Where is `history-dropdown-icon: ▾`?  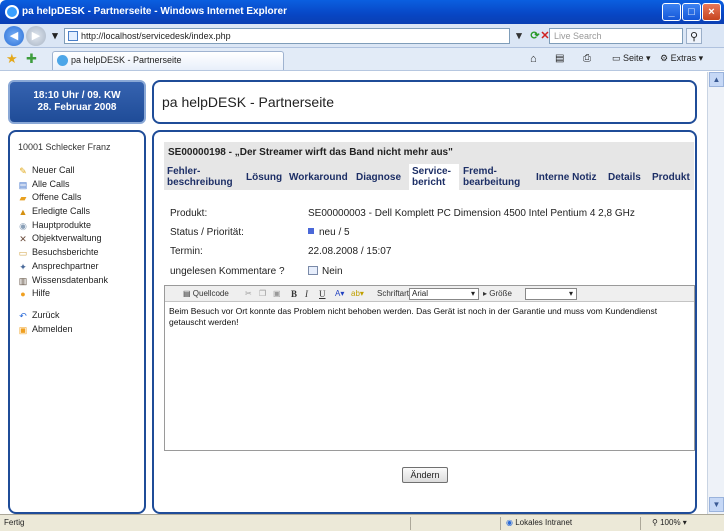 history-dropdown-icon: ▾ is located at coordinates (55, 36).